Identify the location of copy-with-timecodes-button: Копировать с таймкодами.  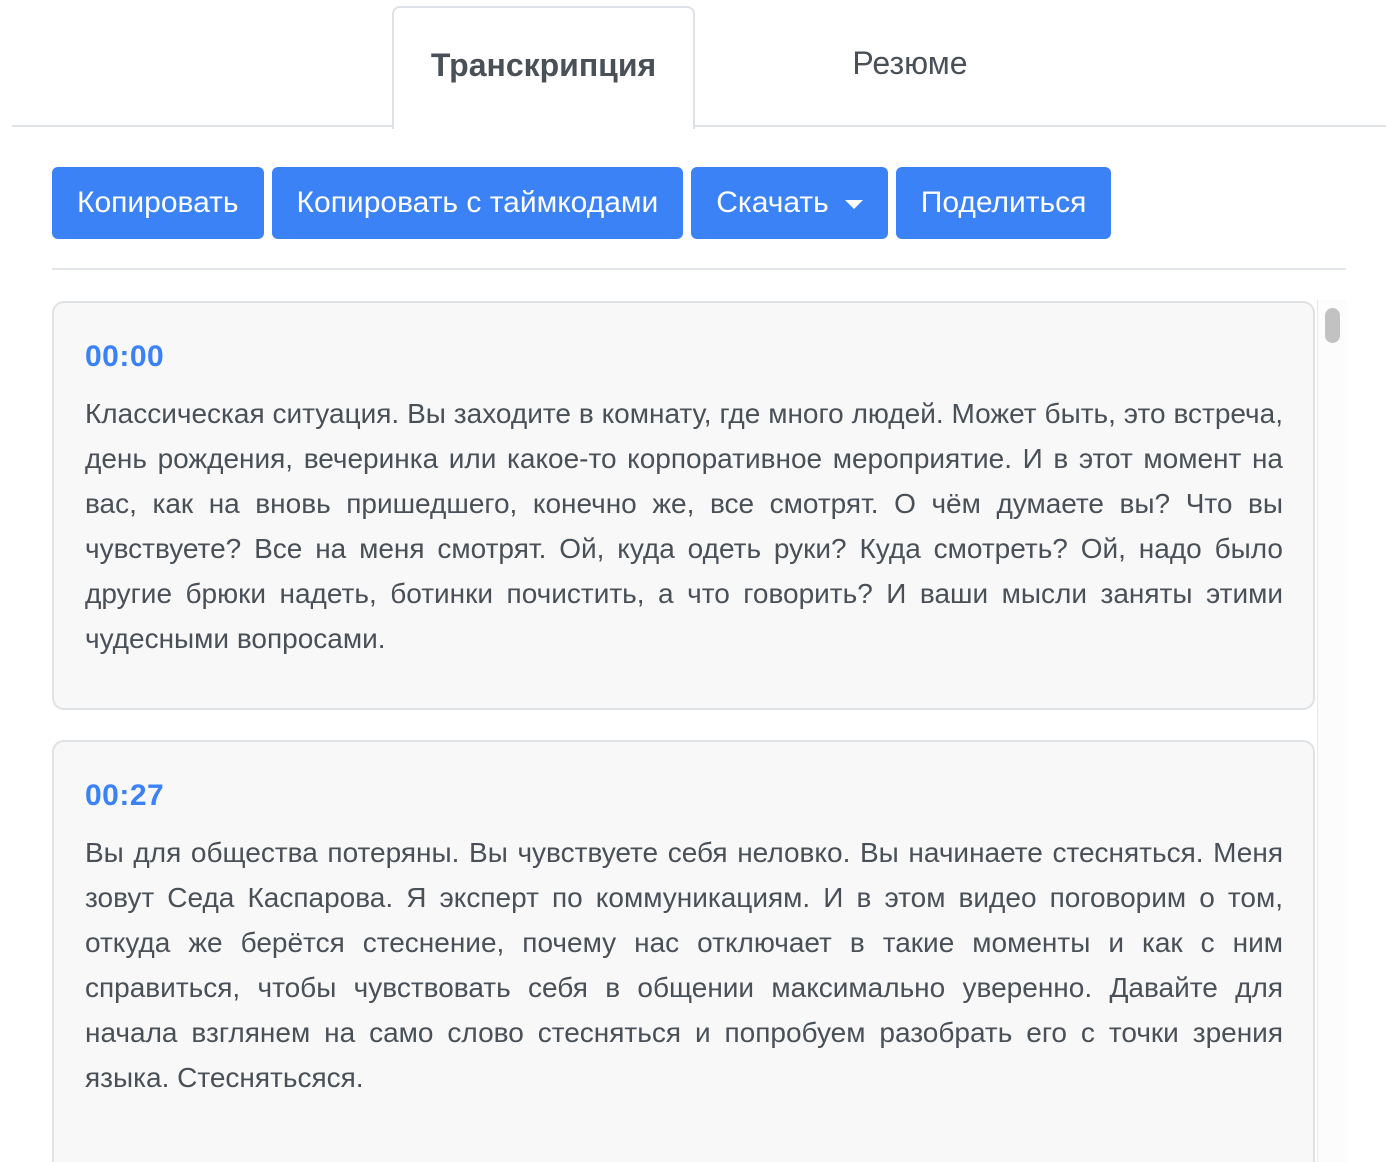
(477, 203).